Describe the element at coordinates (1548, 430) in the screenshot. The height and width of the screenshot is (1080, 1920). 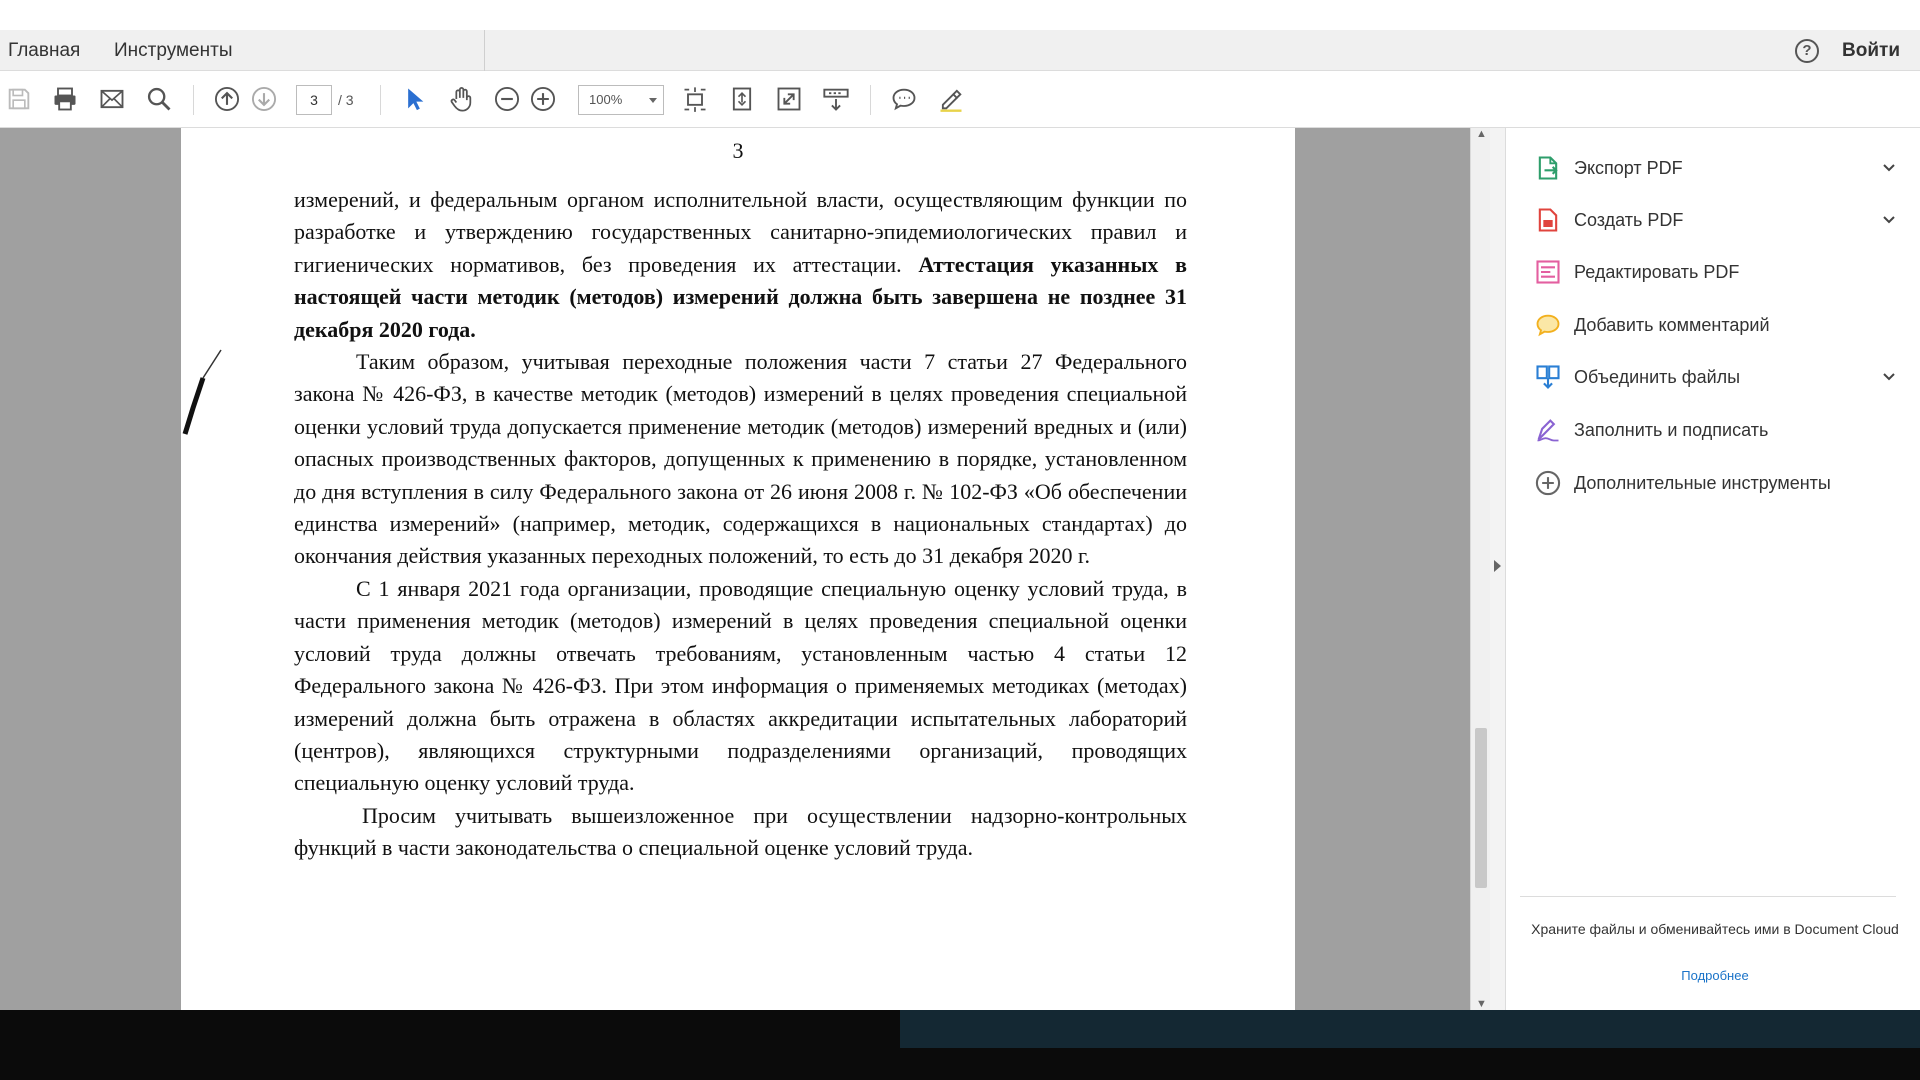
I see `fill-sign-icon` at that location.